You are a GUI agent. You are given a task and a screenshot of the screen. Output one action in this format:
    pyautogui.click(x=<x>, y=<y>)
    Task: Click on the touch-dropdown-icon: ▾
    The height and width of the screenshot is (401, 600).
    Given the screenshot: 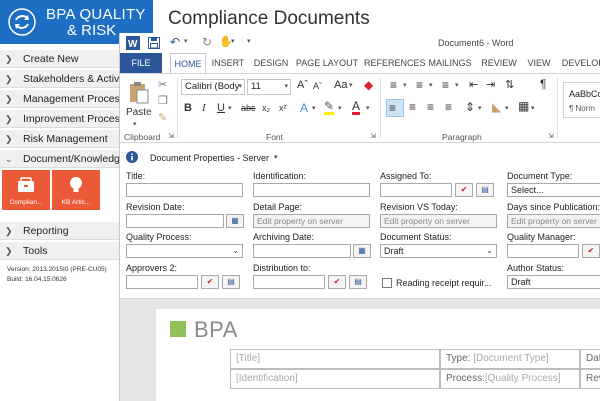 What is the action you would take?
    pyautogui.click(x=233, y=41)
    